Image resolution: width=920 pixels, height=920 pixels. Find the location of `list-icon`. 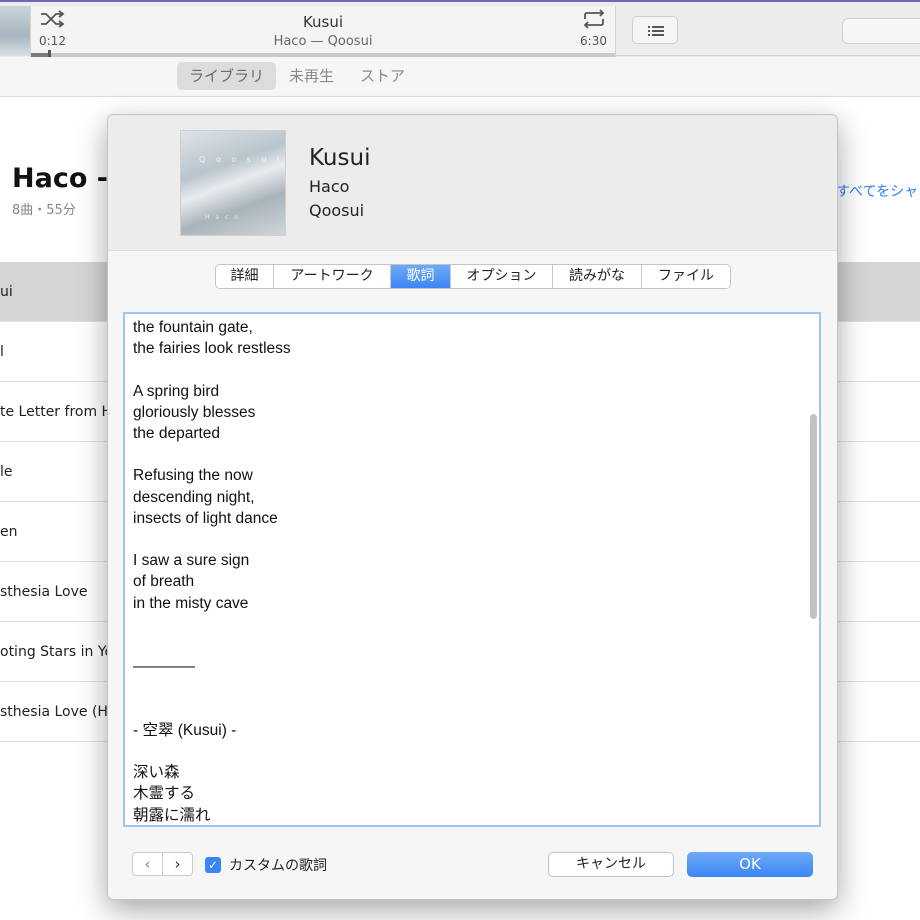

list-icon is located at coordinates (656, 31).